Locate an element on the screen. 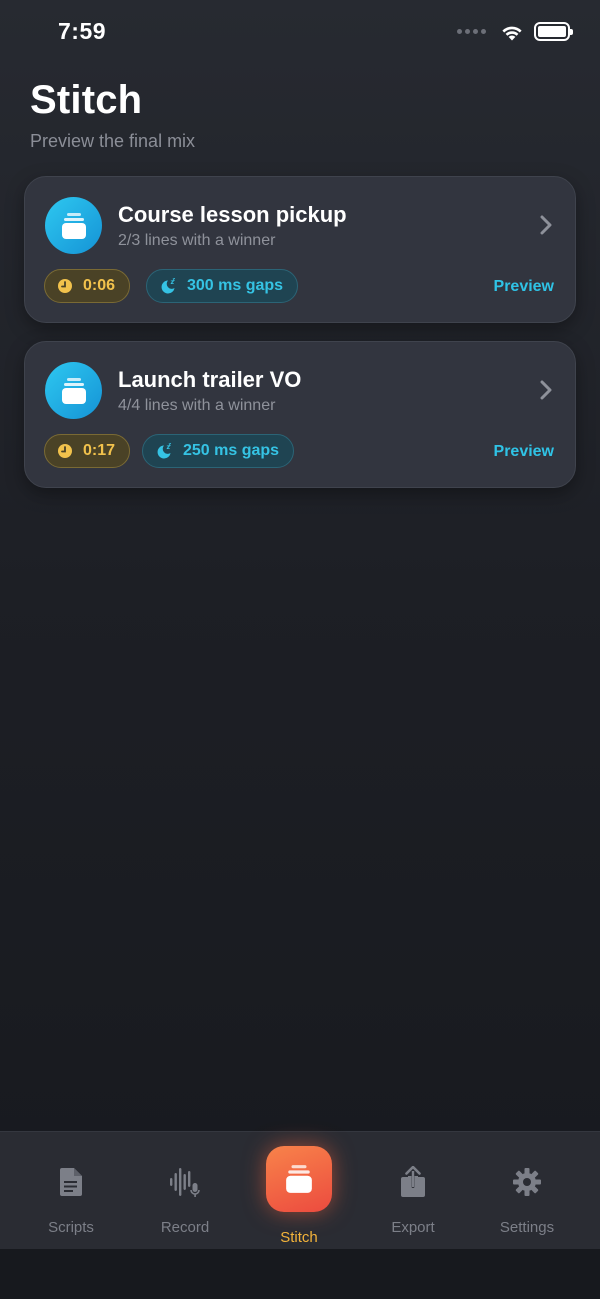 This screenshot has height=1299, width=600. tab-bar: Scripts Record Stitch Export Settings is located at coordinates (300, 1190).